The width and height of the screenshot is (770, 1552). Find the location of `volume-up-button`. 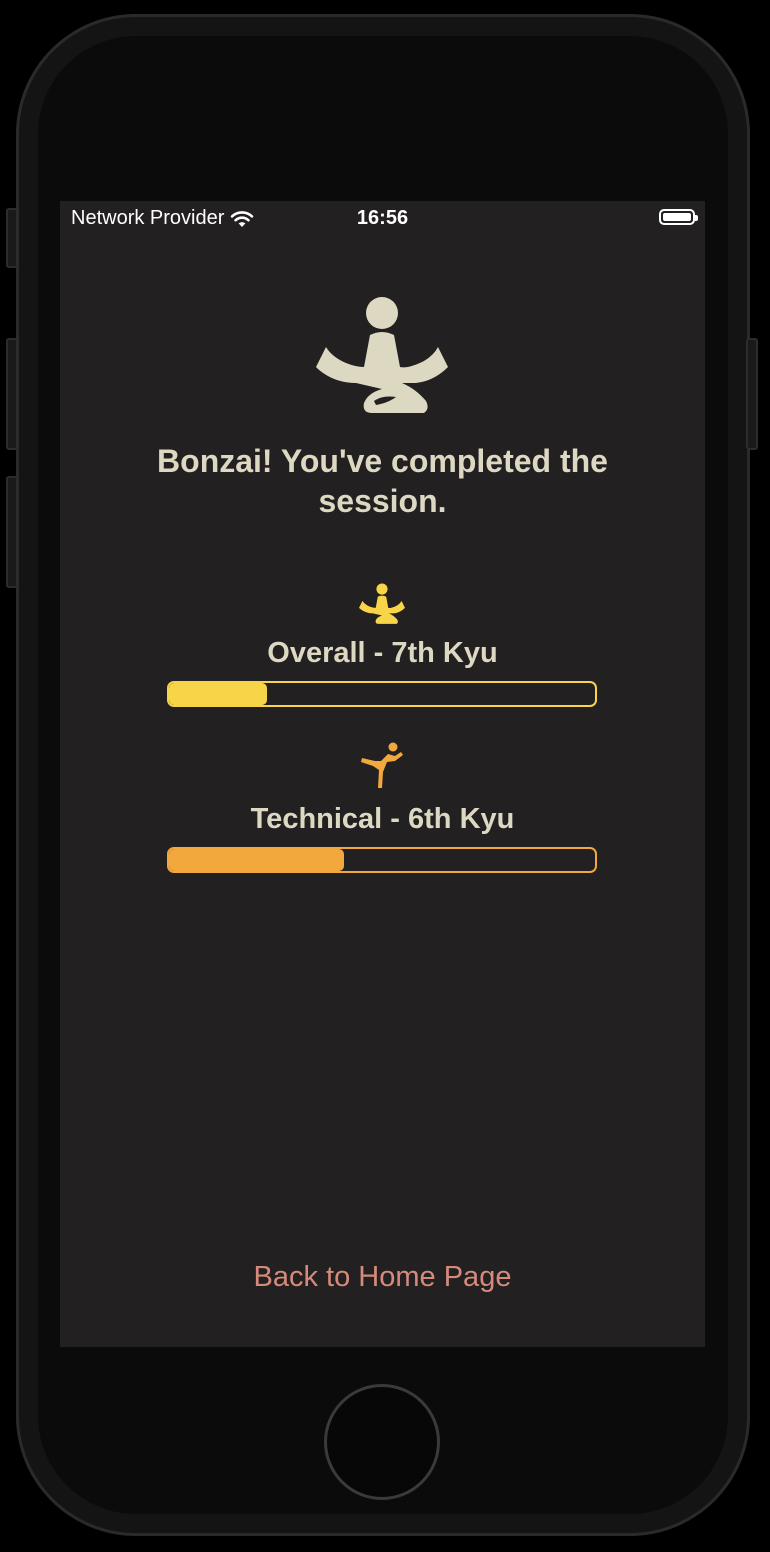

volume-up-button is located at coordinates (12, 394).